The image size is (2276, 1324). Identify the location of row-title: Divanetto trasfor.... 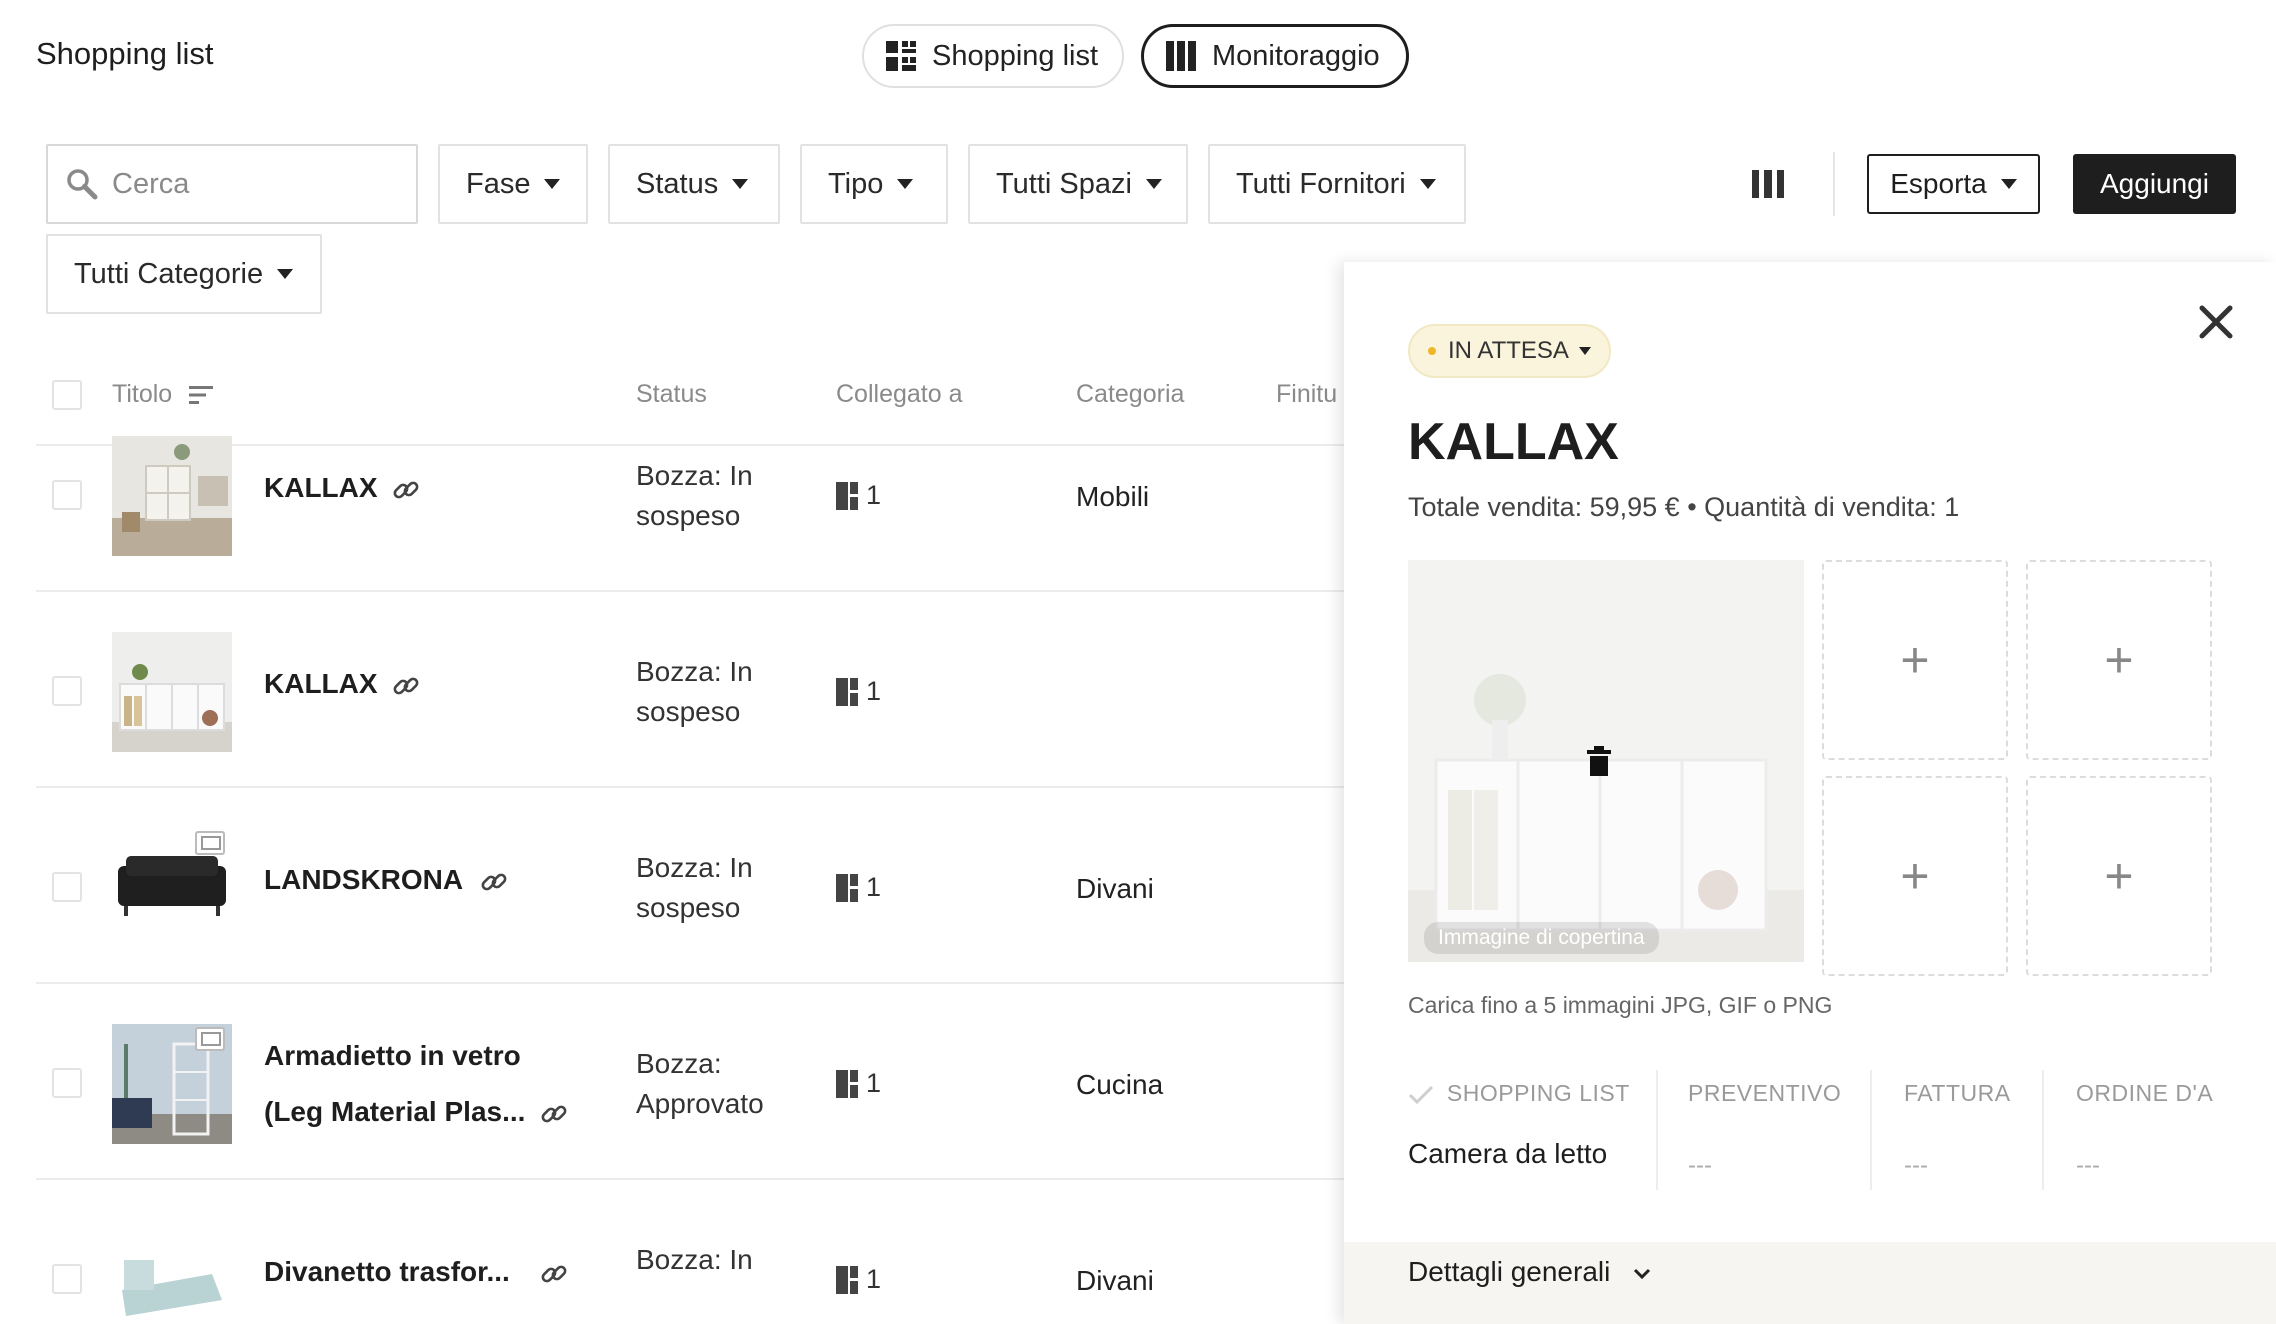
(387, 1272).